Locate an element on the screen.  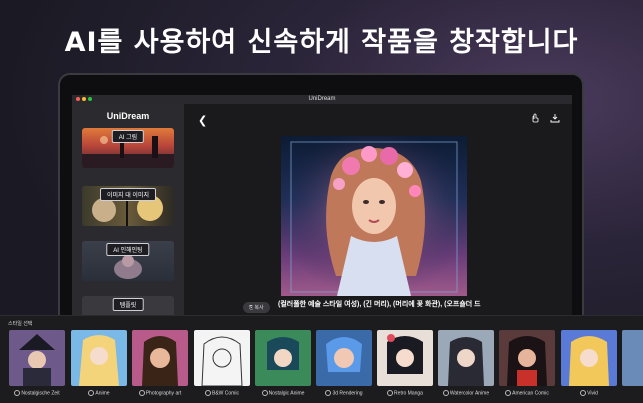
title-bar: UniDream is located at coordinates (322, 99).